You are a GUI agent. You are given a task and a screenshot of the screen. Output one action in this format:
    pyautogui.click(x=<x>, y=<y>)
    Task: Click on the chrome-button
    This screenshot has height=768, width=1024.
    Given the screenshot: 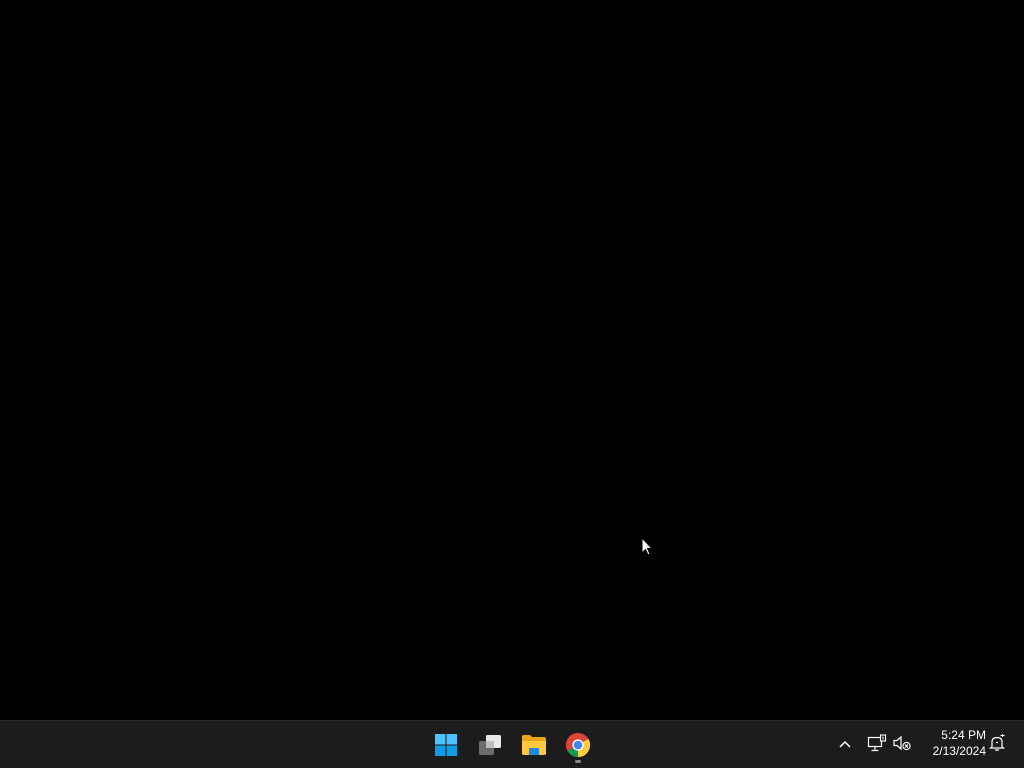 What is the action you would take?
    pyautogui.click(x=578, y=745)
    